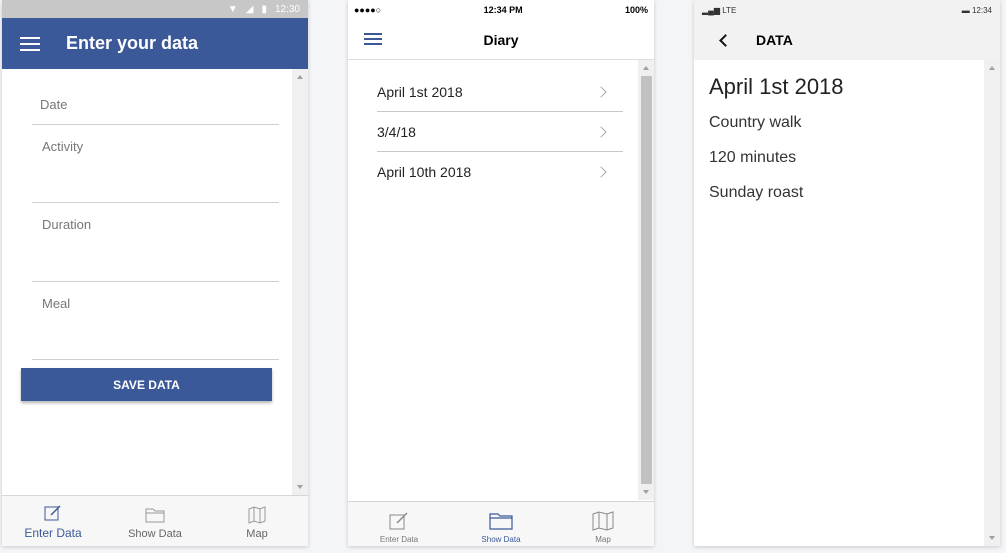 Image resolution: width=1006 pixels, height=553 pixels. What do you see at coordinates (725, 40) in the screenshot?
I see `back-icon` at bounding box center [725, 40].